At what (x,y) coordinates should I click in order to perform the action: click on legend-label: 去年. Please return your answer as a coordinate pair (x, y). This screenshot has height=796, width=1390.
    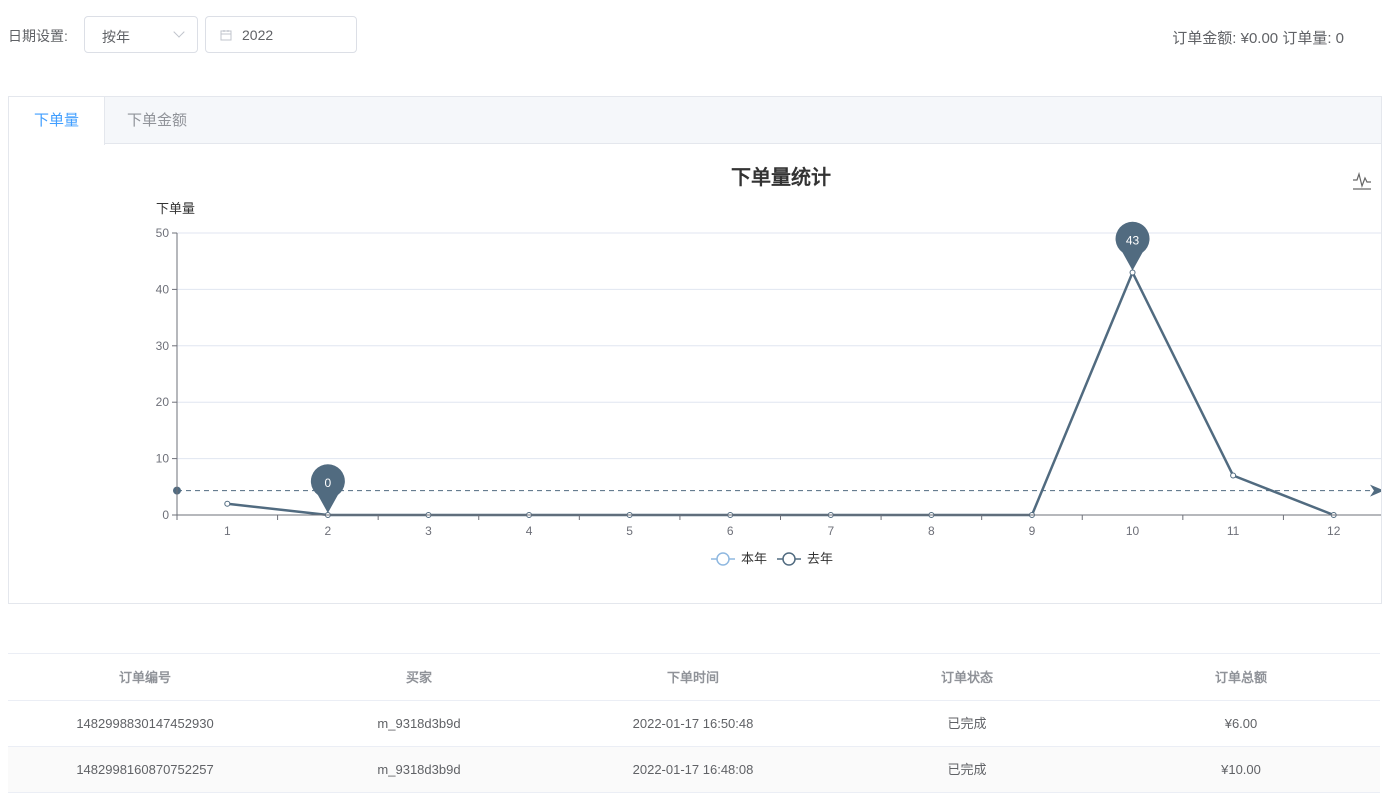
    Looking at the image, I should click on (820, 558).